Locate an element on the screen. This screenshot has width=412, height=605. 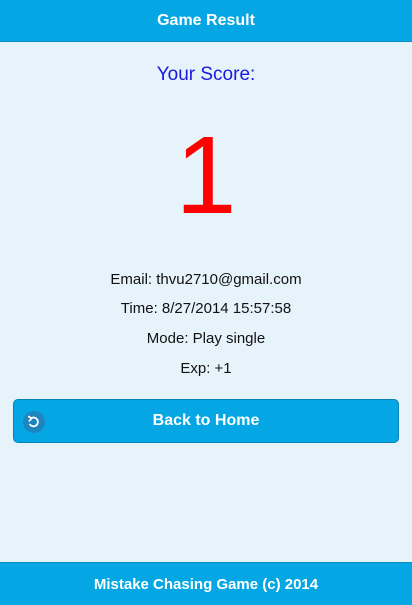
score-value: 1 is located at coordinates (206, 175).